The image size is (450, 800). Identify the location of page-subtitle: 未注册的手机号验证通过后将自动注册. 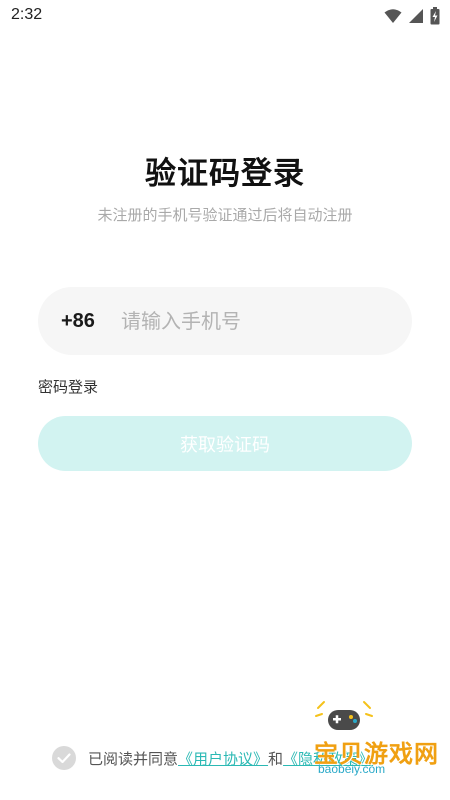
(225, 215).